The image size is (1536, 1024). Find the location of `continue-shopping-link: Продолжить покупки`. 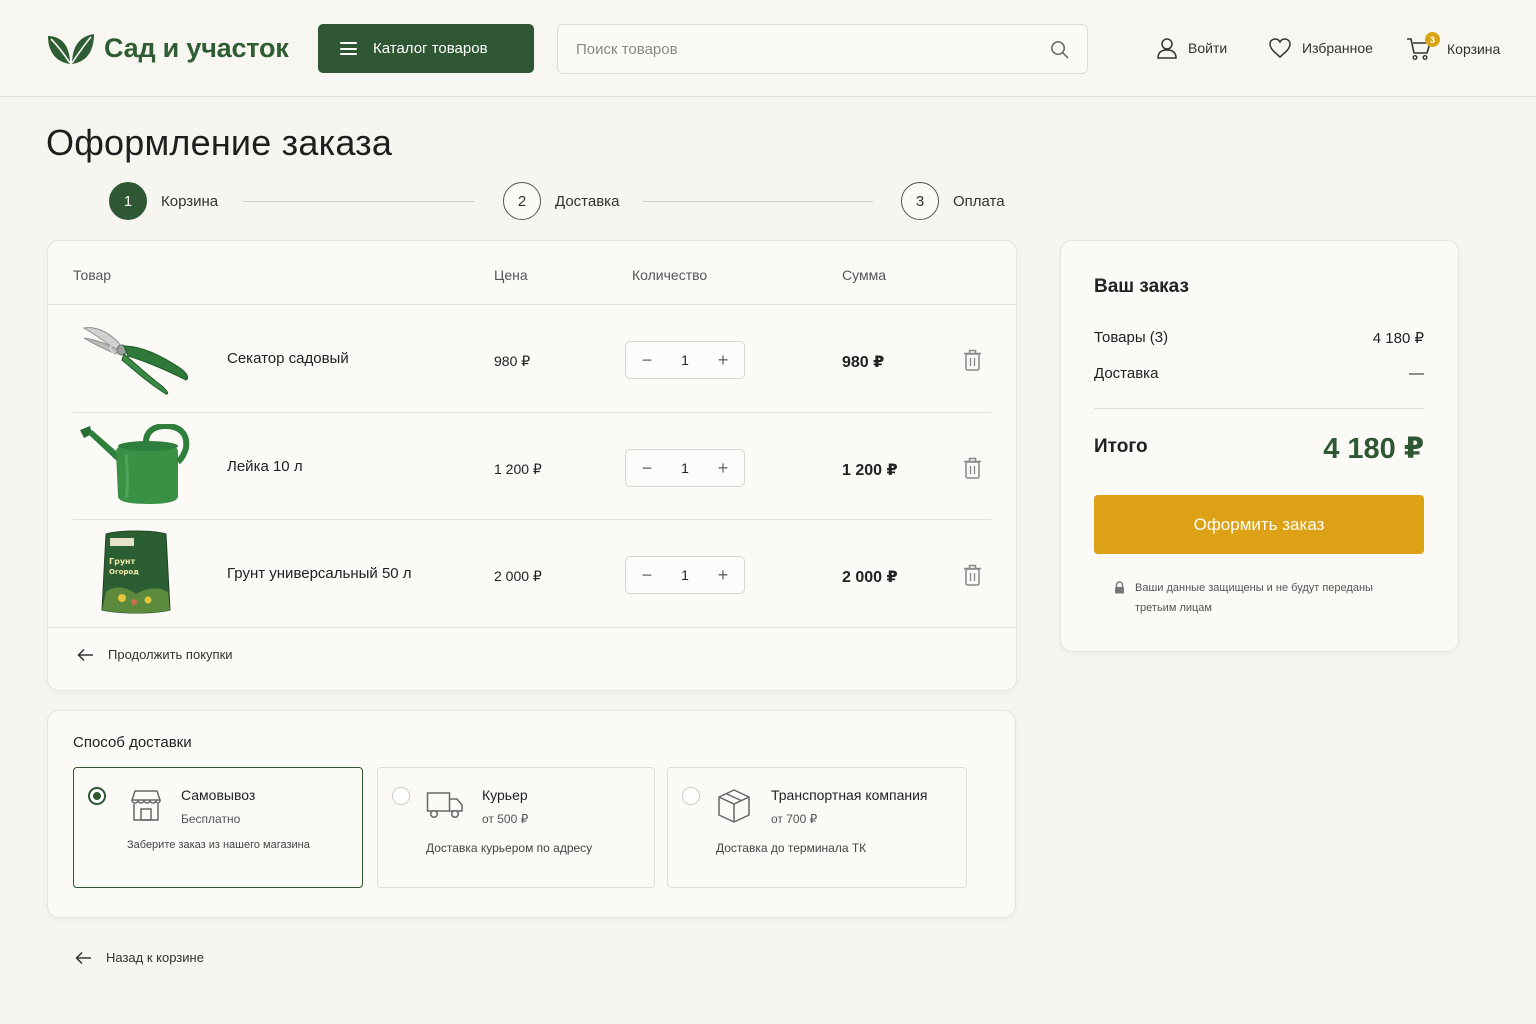

continue-shopping-link: Продолжить покупки is located at coordinates (155, 654).